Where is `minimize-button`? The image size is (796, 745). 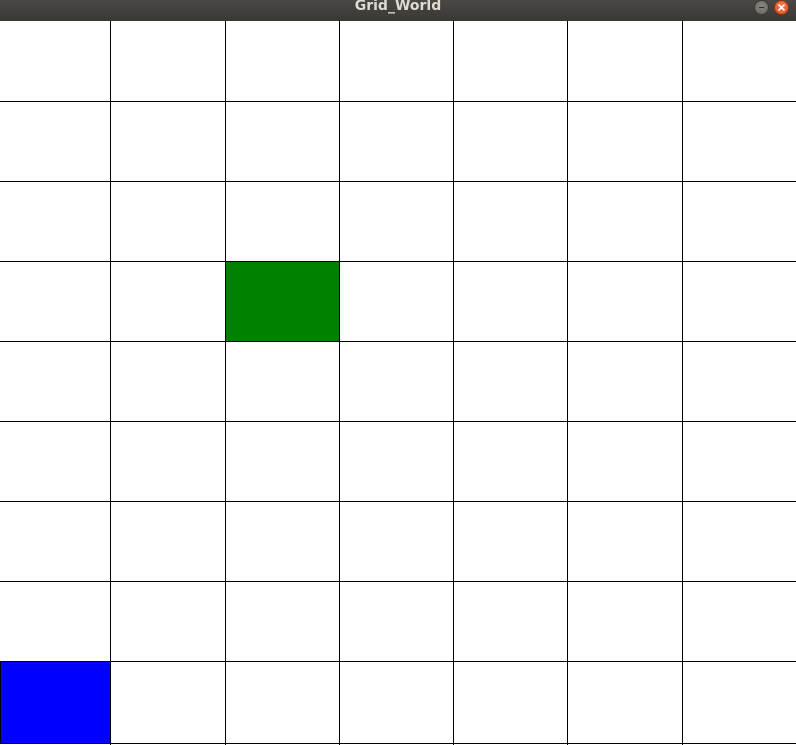
minimize-button is located at coordinates (761, 7).